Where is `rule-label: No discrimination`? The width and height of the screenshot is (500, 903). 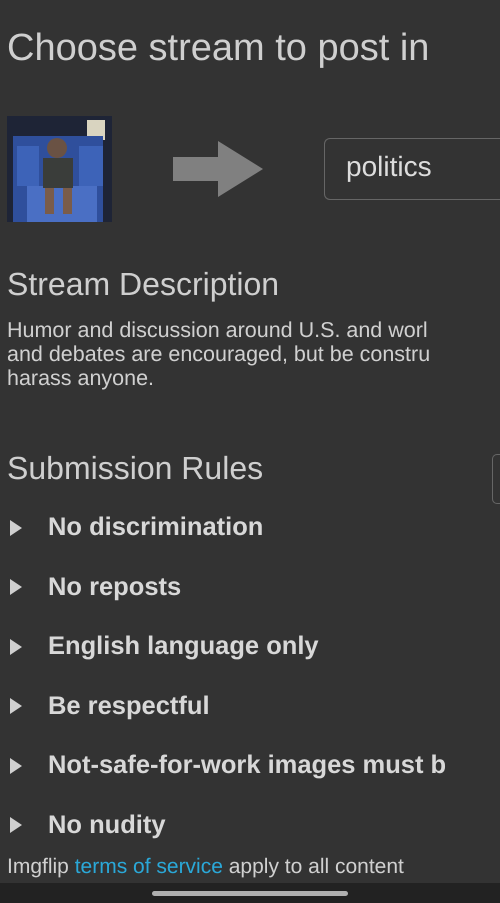 rule-label: No discrimination is located at coordinates (156, 527).